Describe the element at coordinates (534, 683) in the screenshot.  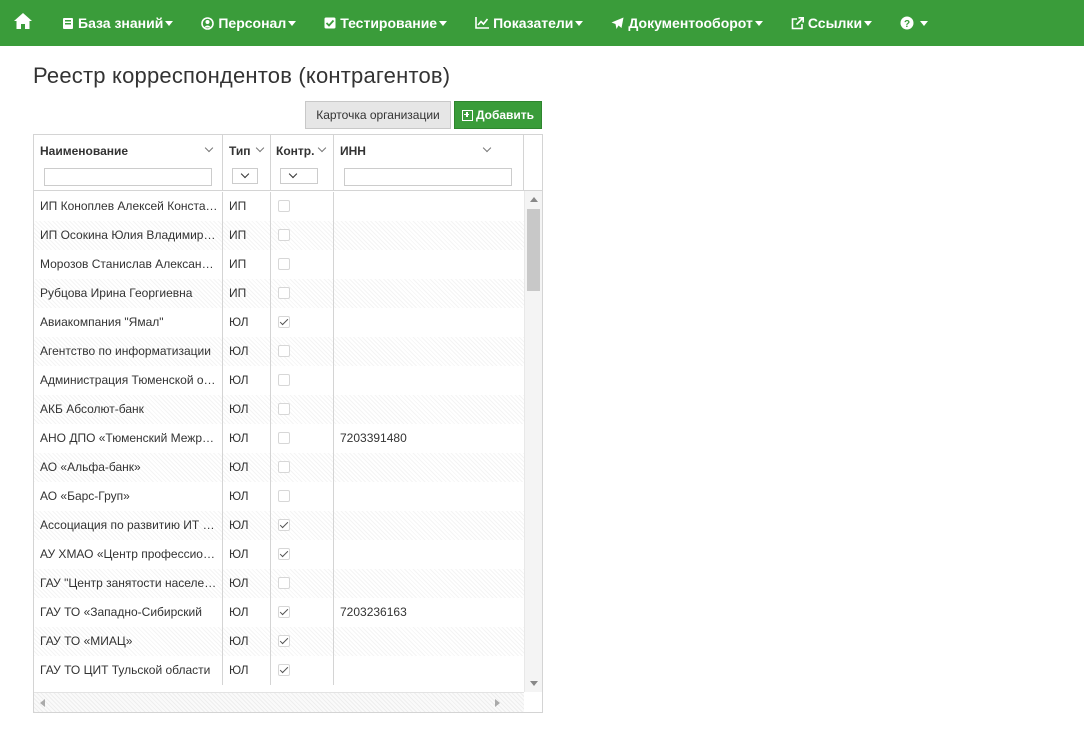
I see `scroll-down-icon` at that location.